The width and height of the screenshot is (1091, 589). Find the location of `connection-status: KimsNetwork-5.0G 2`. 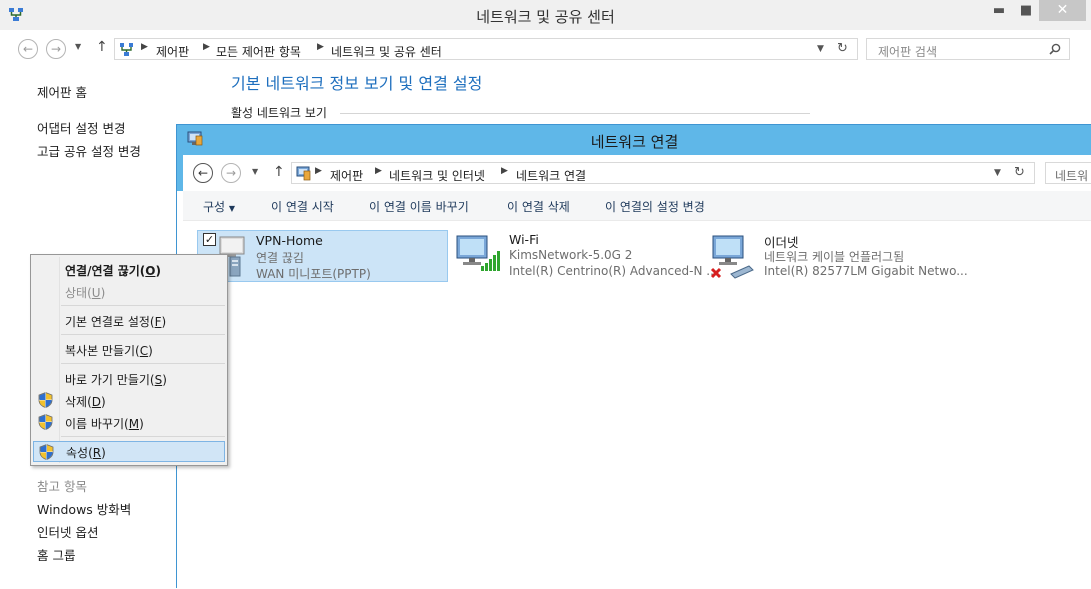

connection-status: KimsNetwork-5.0G 2 is located at coordinates (571, 255).